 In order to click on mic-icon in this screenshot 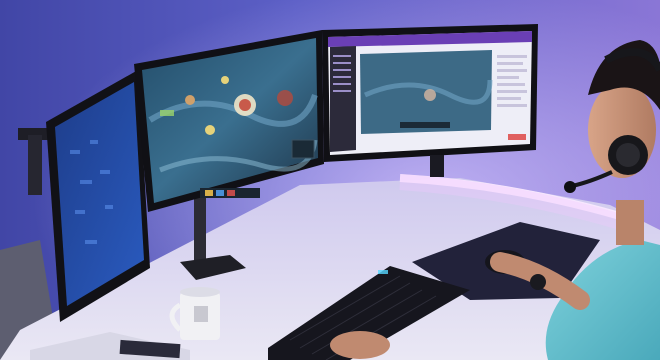, I will do `click(570, 187)`.